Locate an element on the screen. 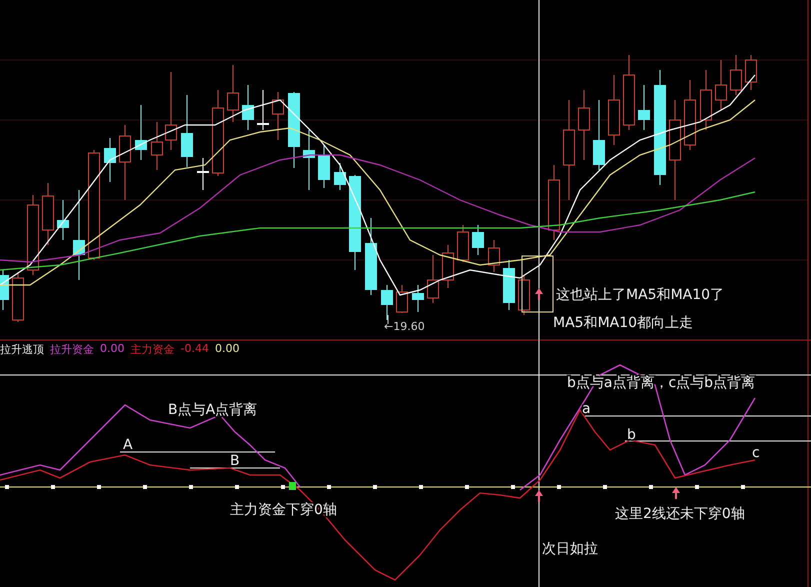 This screenshot has width=811, height=587. chart-annotation: 这里2线还未下穿0轴 is located at coordinates (680, 514).